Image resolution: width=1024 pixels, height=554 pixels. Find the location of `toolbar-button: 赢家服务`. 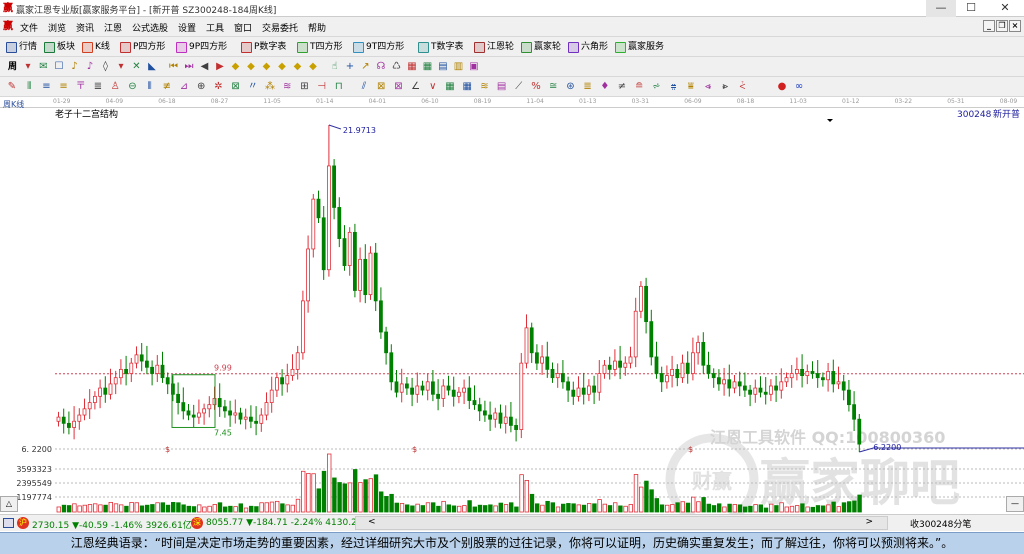

toolbar-button: 赢家服务 is located at coordinates (639, 47).